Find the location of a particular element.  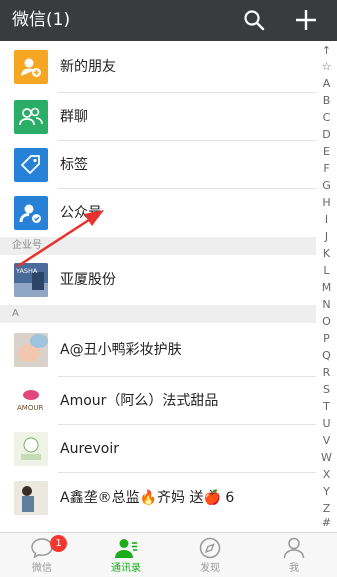

group-chat-icon is located at coordinates (31, 117).